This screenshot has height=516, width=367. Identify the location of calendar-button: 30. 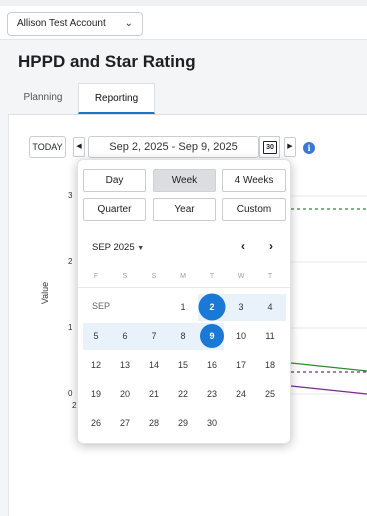
(269, 147).